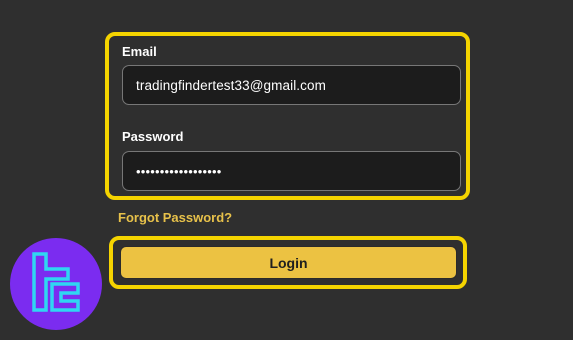 Image resolution: width=573 pixels, height=340 pixels. What do you see at coordinates (231, 85) in the screenshot?
I see `email-field-value: tradingfindertest33@gmail.com` at bounding box center [231, 85].